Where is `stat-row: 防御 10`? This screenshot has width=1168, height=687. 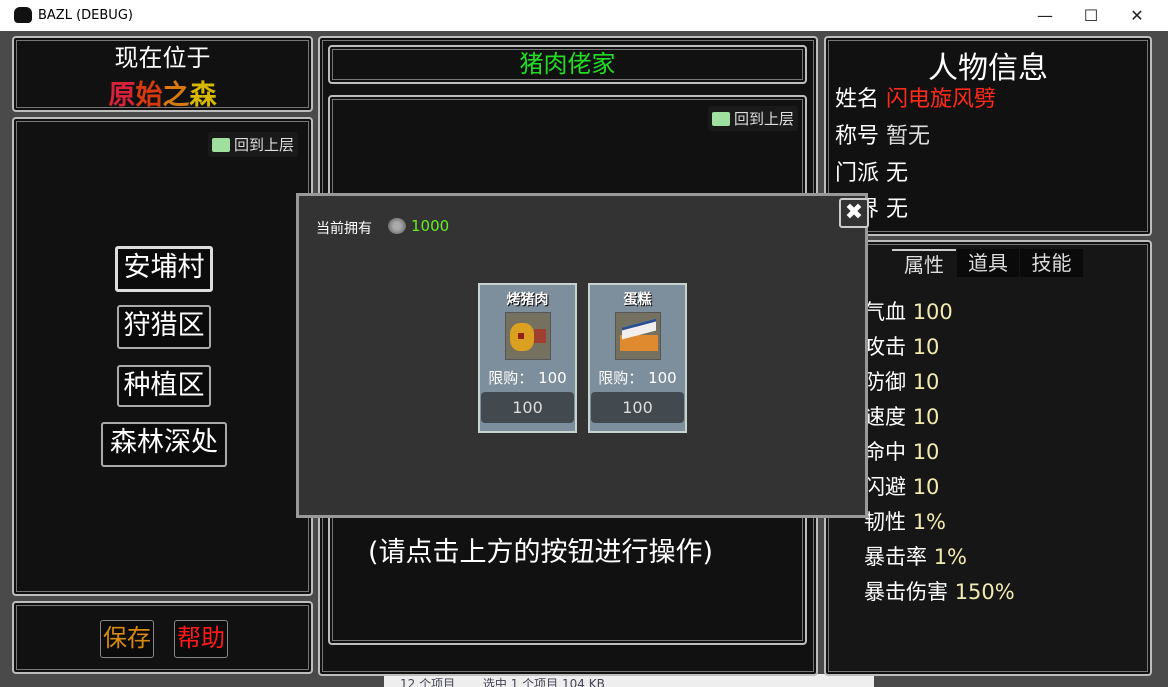 stat-row: 防御 10 is located at coordinates (901, 381).